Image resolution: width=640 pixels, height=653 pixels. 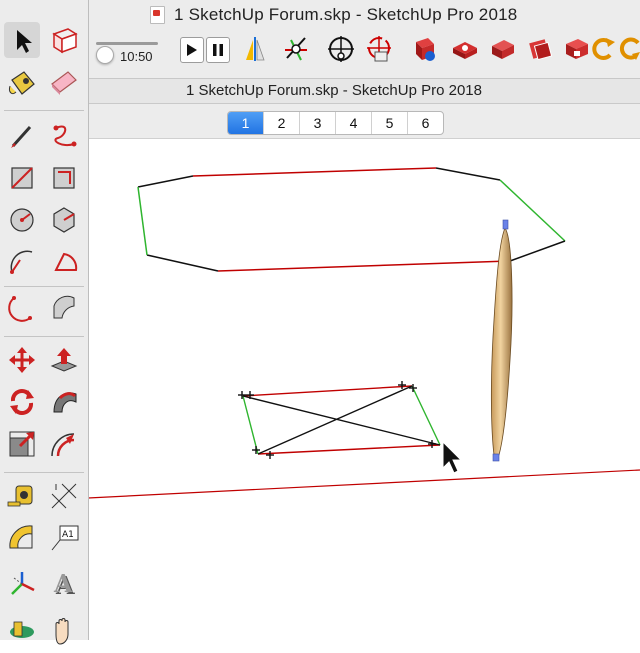 I want to click on animation-slider, so click(x=127, y=53).